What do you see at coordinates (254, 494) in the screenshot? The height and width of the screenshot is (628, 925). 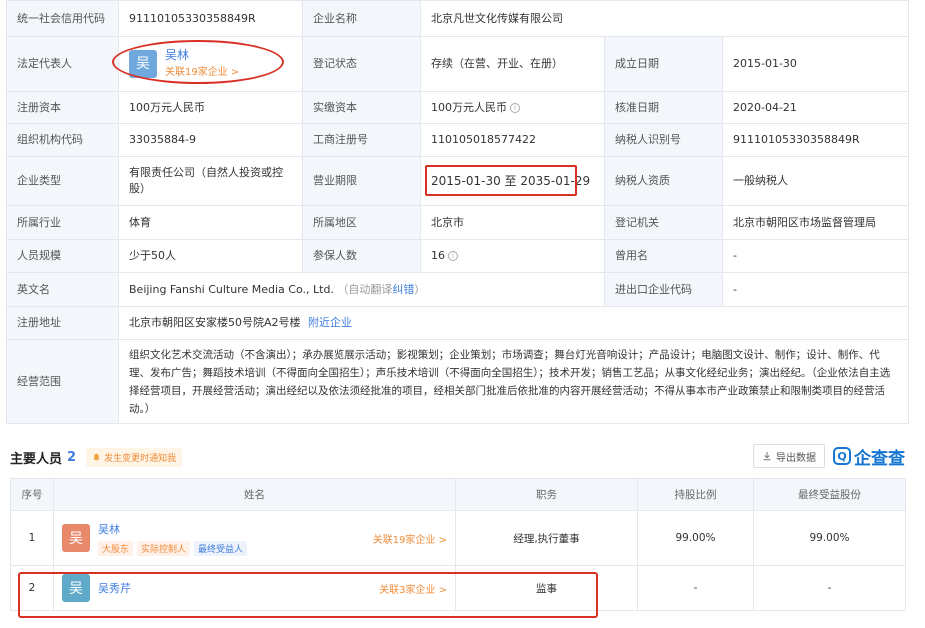 I see `col-name: 姓名` at bounding box center [254, 494].